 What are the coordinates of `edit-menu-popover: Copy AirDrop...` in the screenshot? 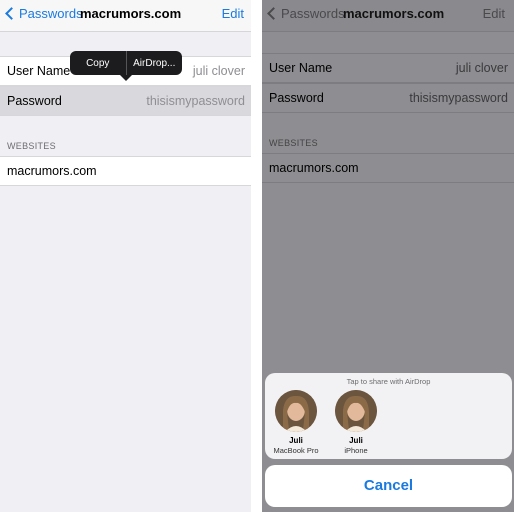 It's located at (126, 66).